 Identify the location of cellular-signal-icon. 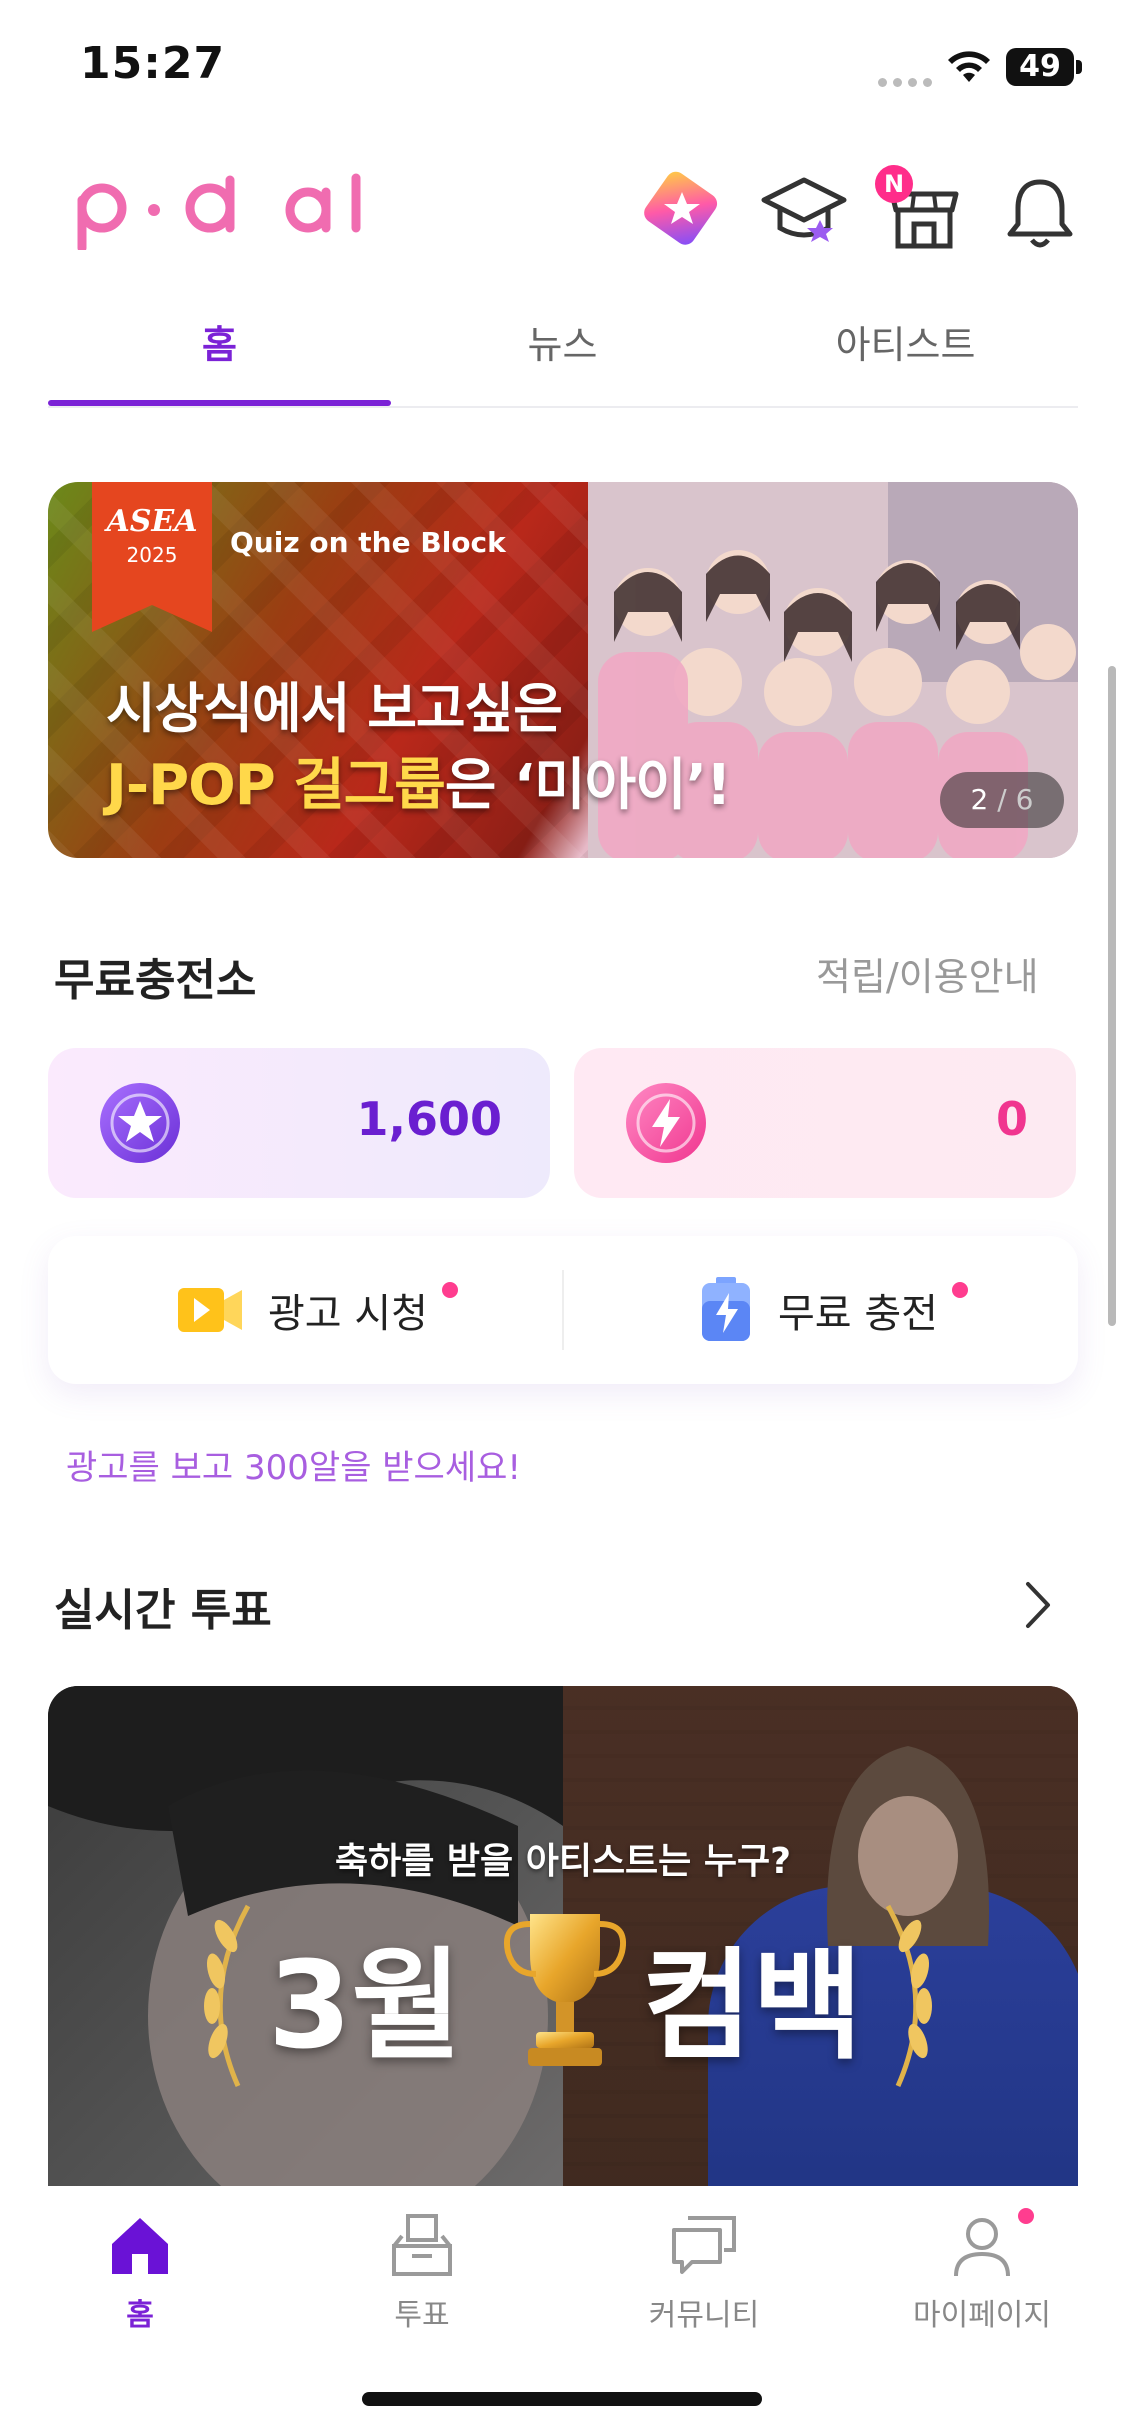
(908, 81).